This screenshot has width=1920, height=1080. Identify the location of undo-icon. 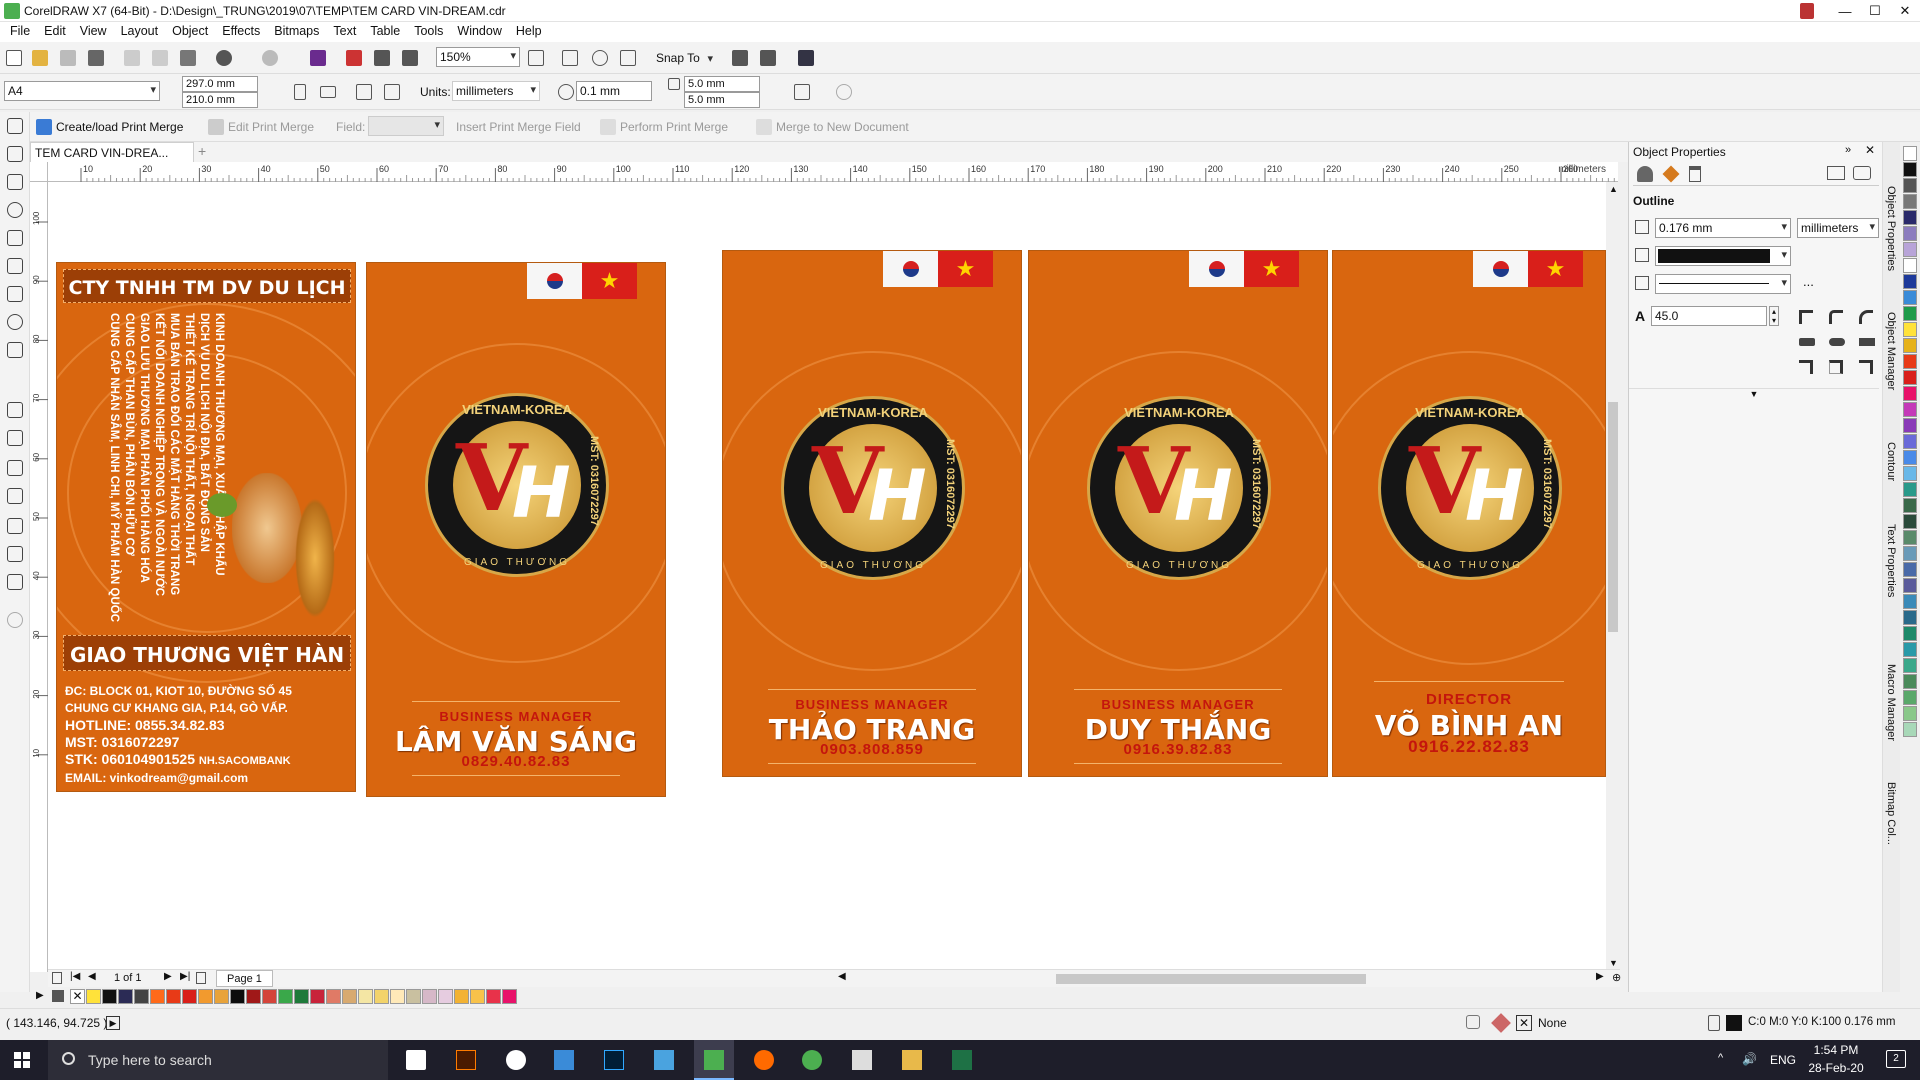
(224, 58).